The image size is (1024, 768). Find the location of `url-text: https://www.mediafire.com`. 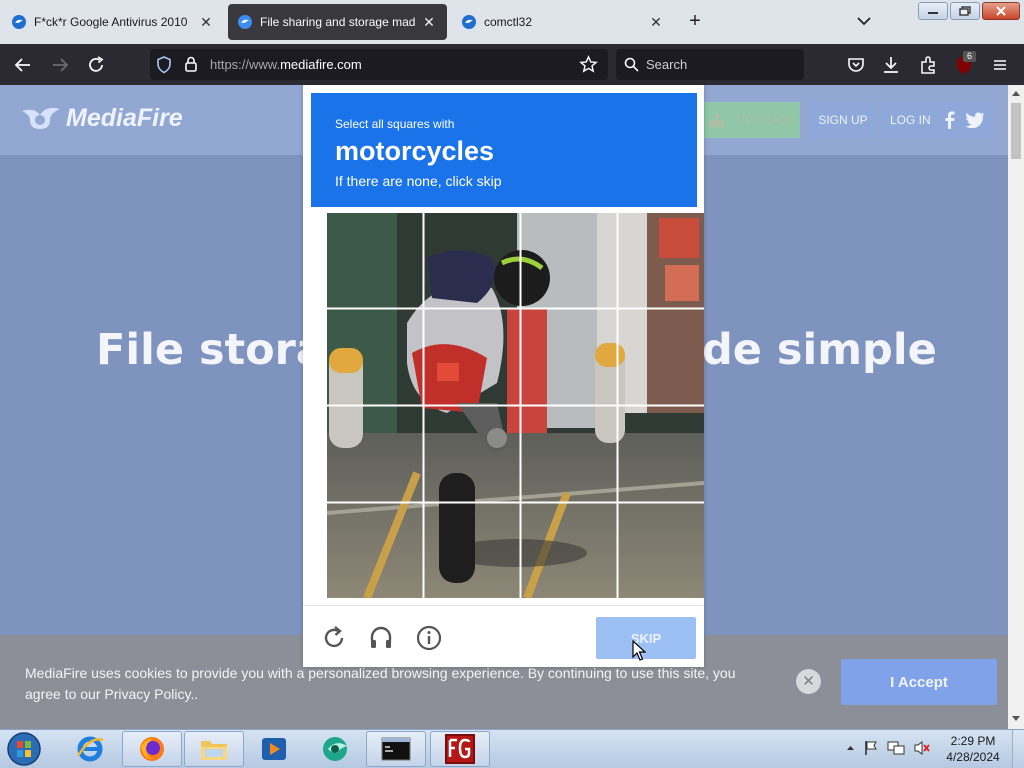

url-text: https://www.mediafire.com is located at coordinates (286, 64).